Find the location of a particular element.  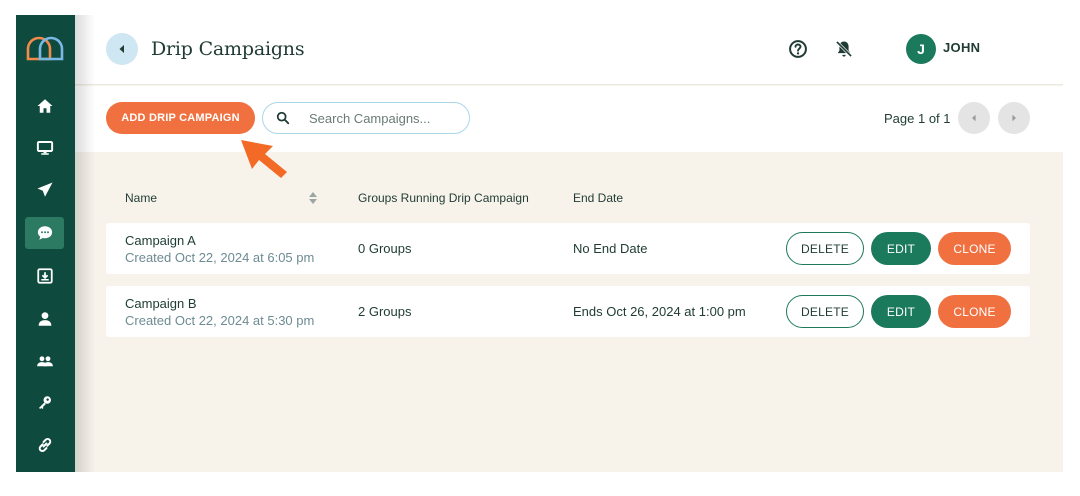

column-header-groups: Groups Running Drip Campaign is located at coordinates (443, 198).